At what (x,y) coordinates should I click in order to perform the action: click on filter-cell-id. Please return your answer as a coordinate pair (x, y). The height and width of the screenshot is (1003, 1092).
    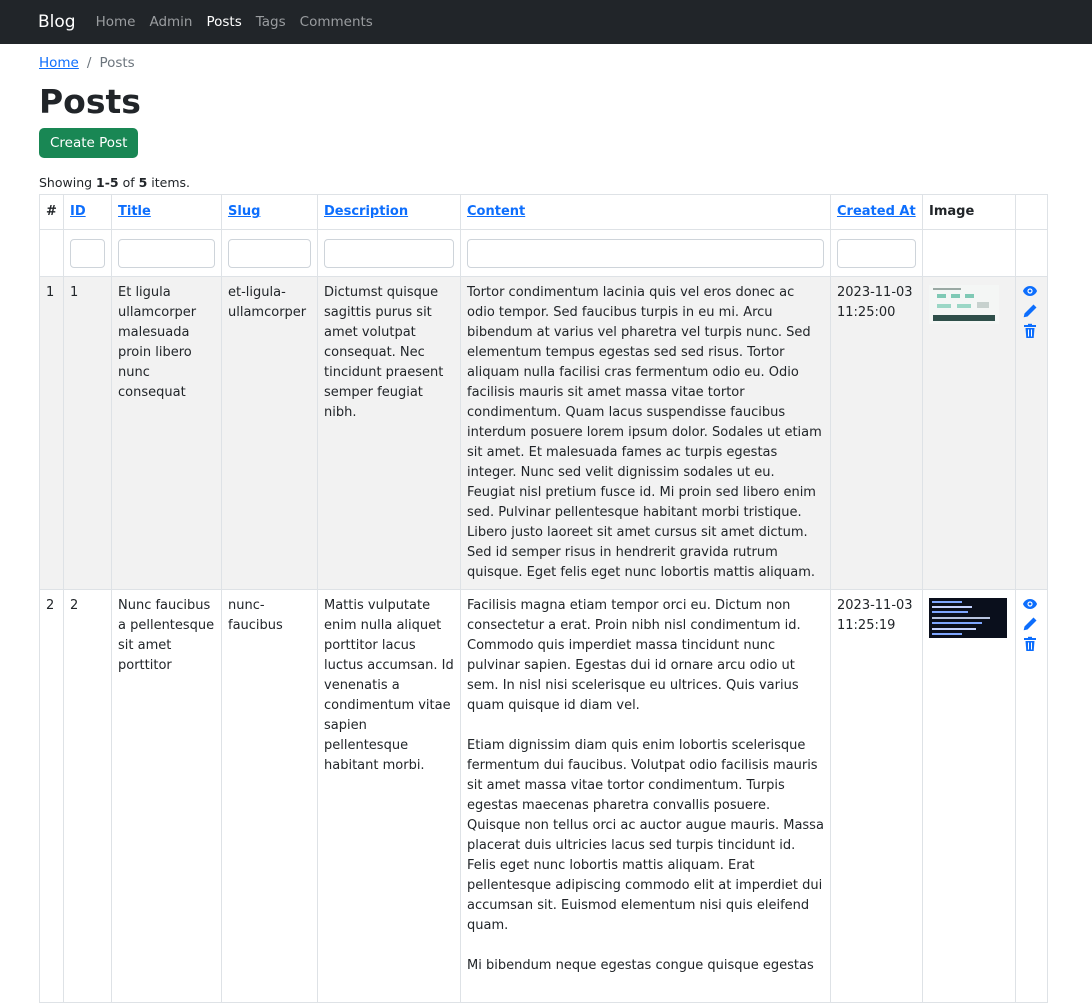
    Looking at the image, I should click on (87, 253).